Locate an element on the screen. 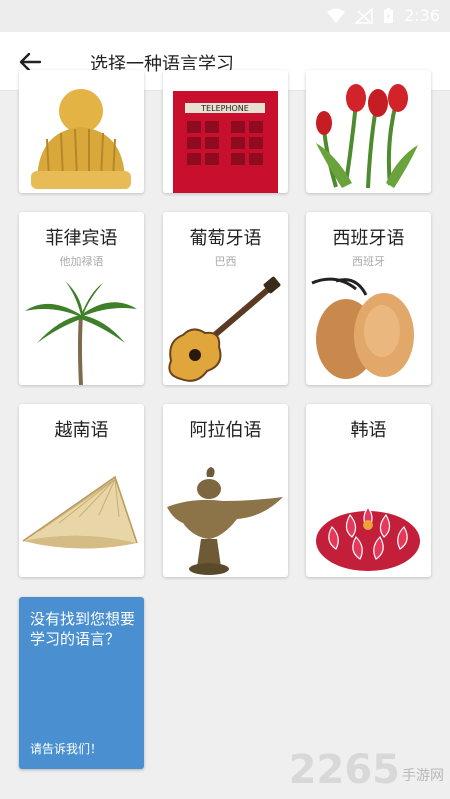 The image size is (450, 799). language-card-arabic: 阿拉伯语 is located at coordinates (225, 490).